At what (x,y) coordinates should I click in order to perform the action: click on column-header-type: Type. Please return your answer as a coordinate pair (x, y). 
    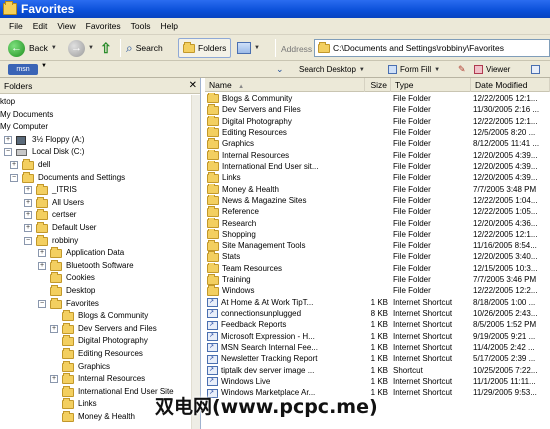
    Looking at the image, I should click on (431, 85).